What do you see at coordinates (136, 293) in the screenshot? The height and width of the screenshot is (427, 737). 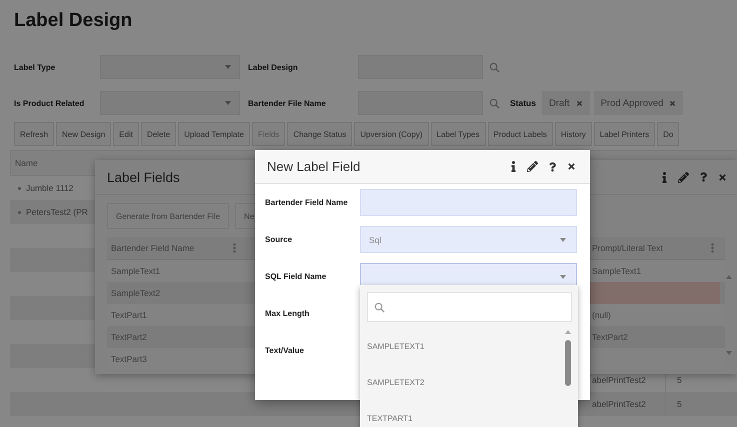 I see `table-cell-text: SampleText2` at bounding box center [136, 293].